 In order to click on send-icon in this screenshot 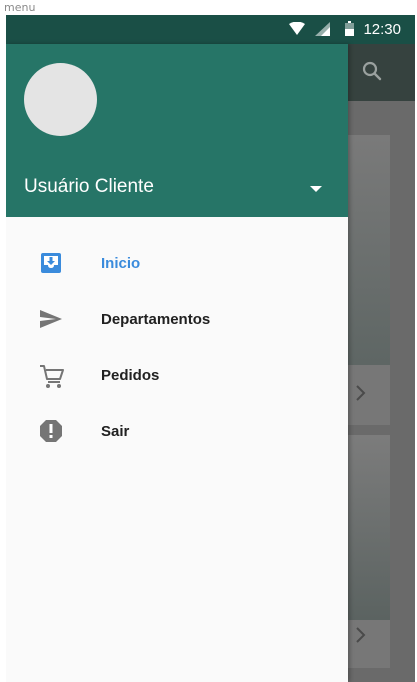, I will do `click(51, 319)`.